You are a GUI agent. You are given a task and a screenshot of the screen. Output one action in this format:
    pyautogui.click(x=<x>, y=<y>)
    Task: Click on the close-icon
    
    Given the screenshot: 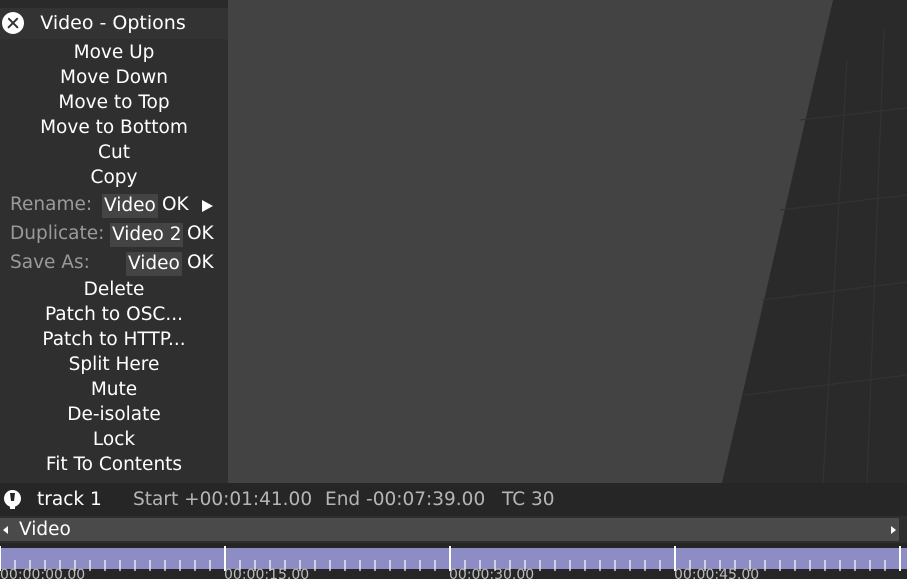 What is the action you would take?
    pyautogui.click(x=13, y=23)
    